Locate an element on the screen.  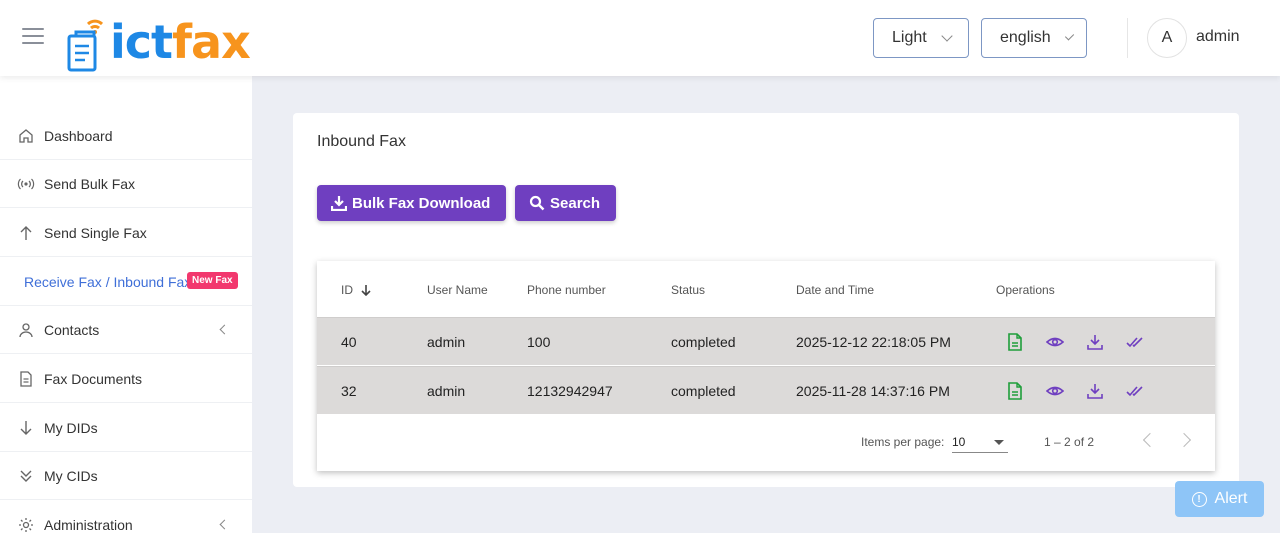
page-size-value: 10 is located at coordinates (959, 442).